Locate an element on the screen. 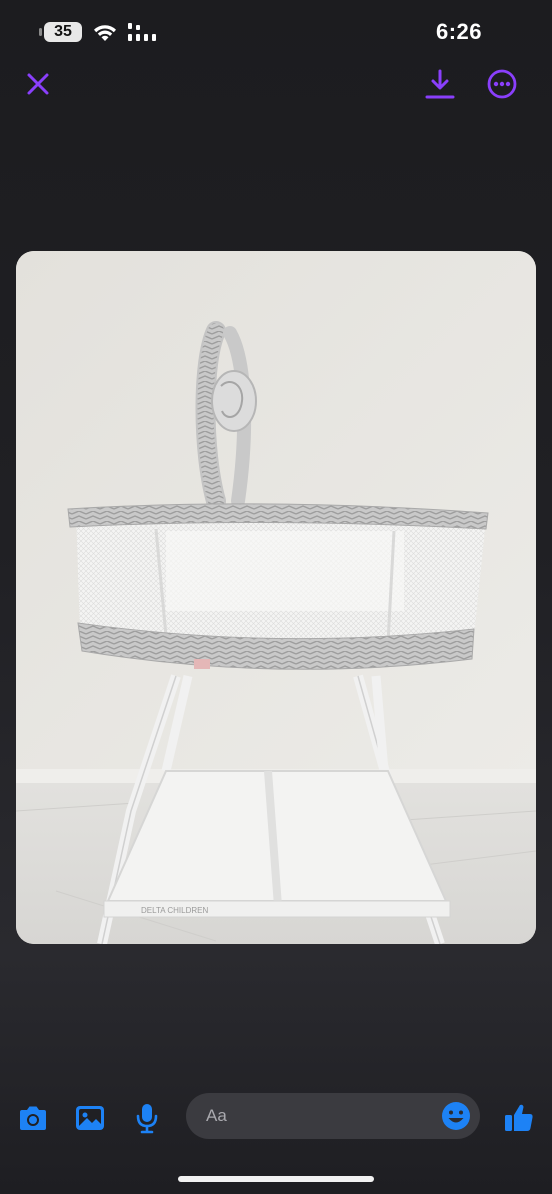  more-options-button is located at coordinates (502, 84).